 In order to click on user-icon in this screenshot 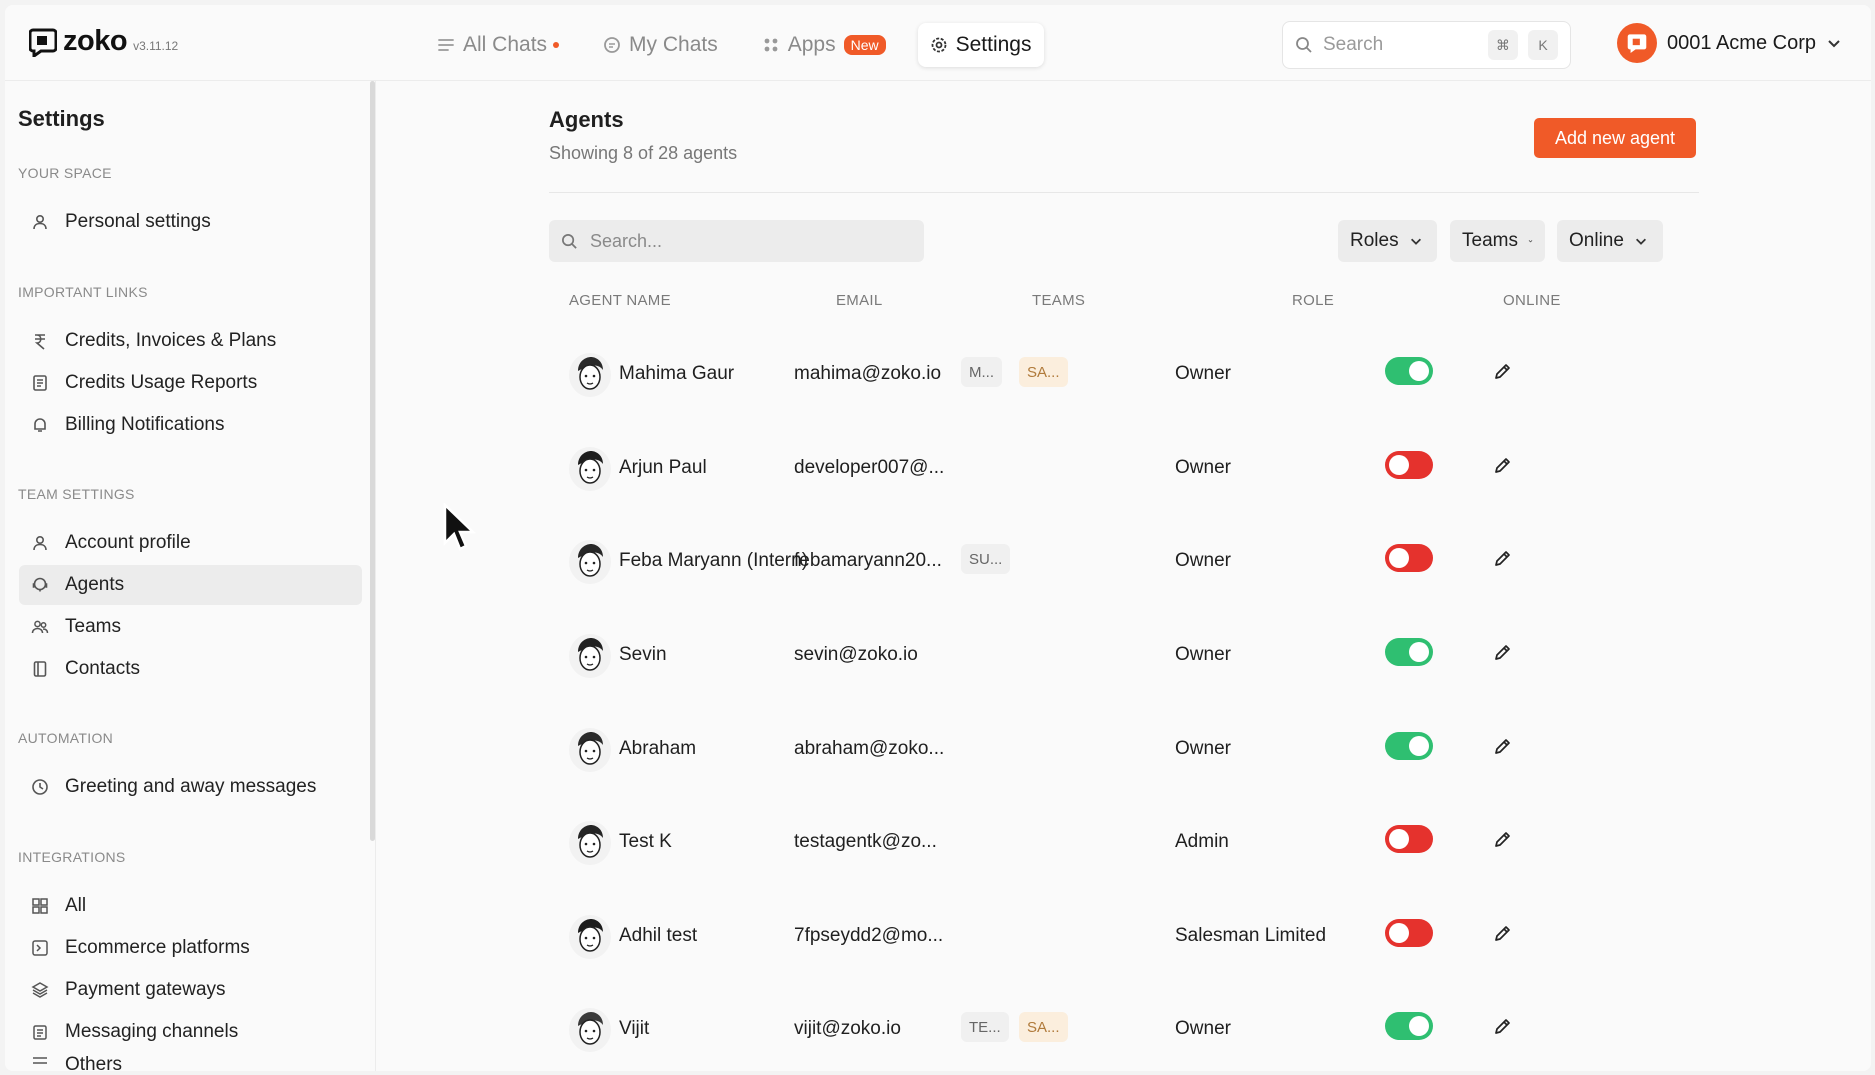, I will do `click(40, 543)`.